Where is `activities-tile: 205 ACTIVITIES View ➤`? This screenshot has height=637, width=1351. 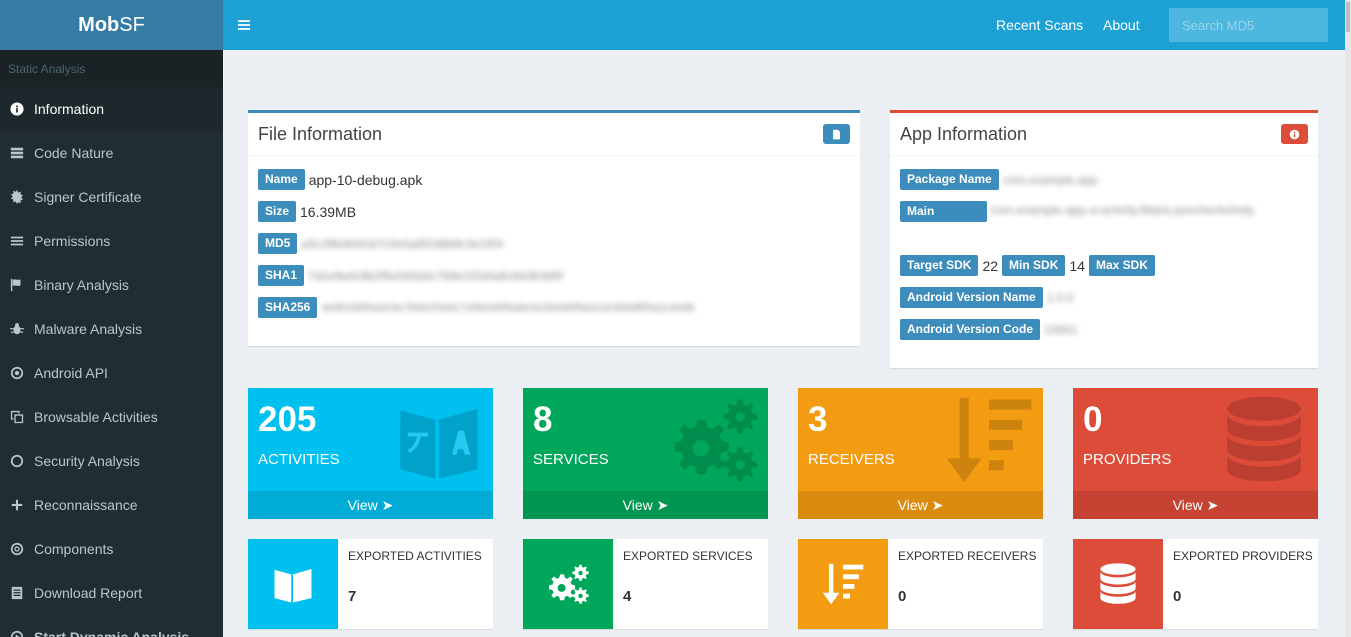
activities-tile: 205 ACTIVITIES View ➤ is located at coordinates (370, 453).